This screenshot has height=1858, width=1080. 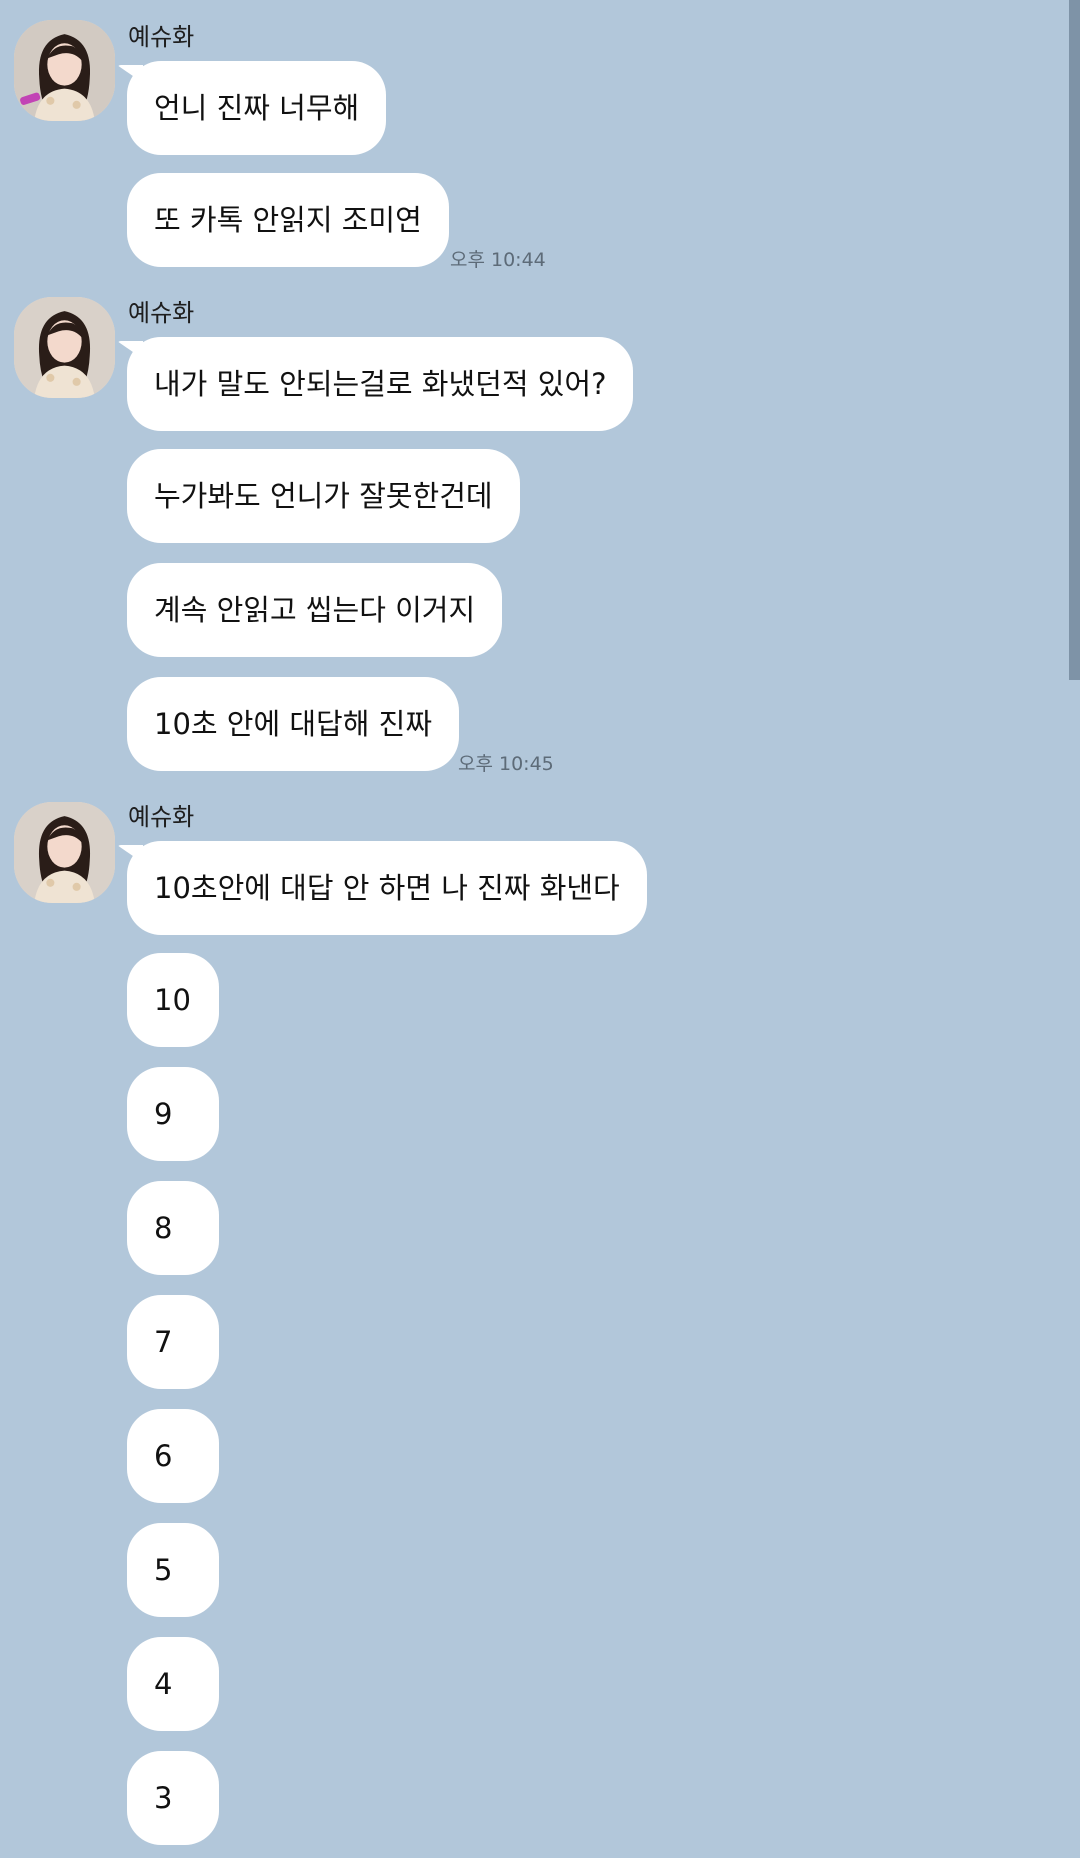 What do you see at coordinates (173, 1114) in the screenshot?
I see `message-bubble: 9` at bounding box center [173, 1114].